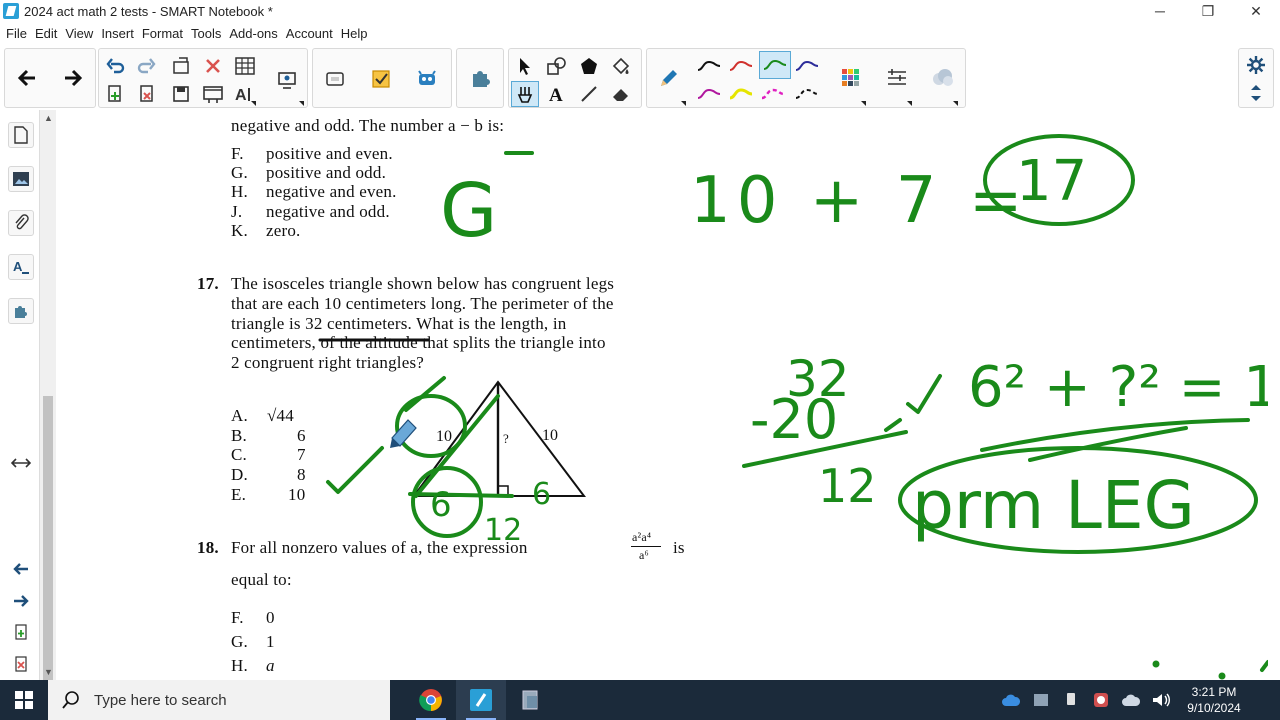 Image resolution: width=1280 pixels, height=720 pixels. Describe the element at coordinates (287, 80) in the screenshot. I see `document-camera-button` at that location.